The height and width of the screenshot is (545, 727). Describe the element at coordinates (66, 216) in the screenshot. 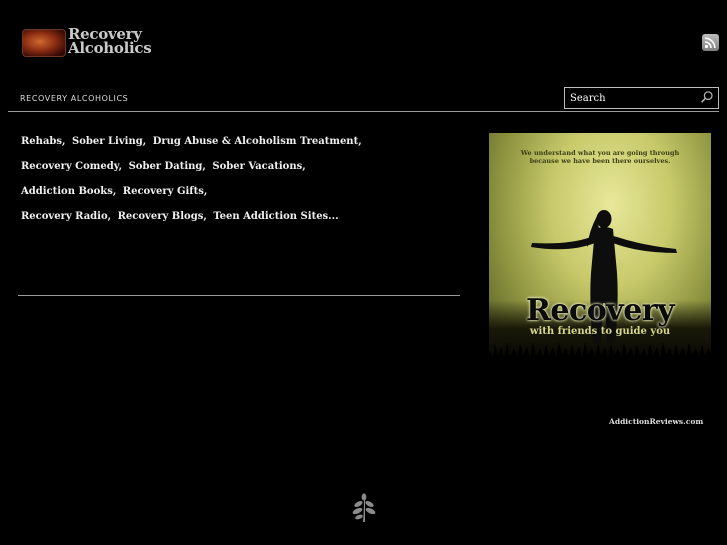

I see `link-recovery-radio: Recovery Radio,` at that location.